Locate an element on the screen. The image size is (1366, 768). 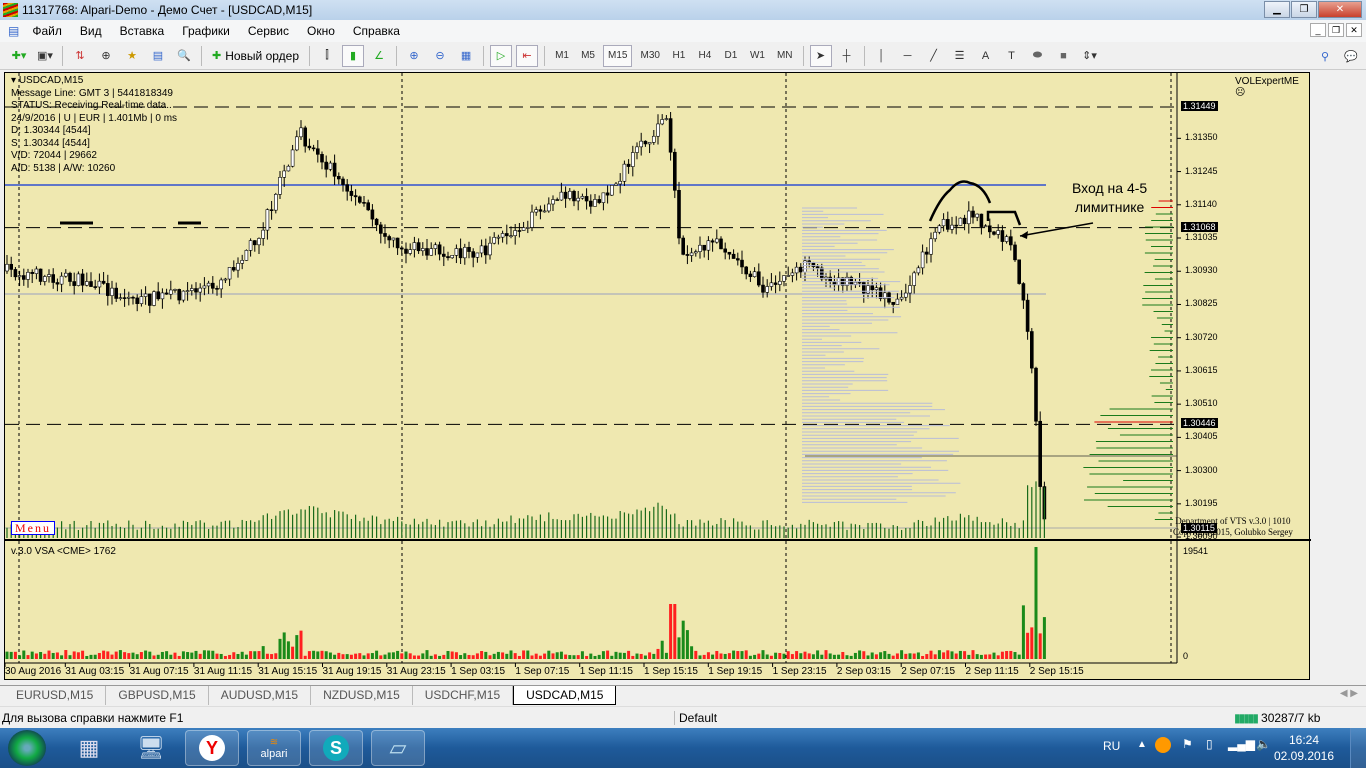
action-center-flag-icon: ⚑ is located at coordinates (1187, 744).